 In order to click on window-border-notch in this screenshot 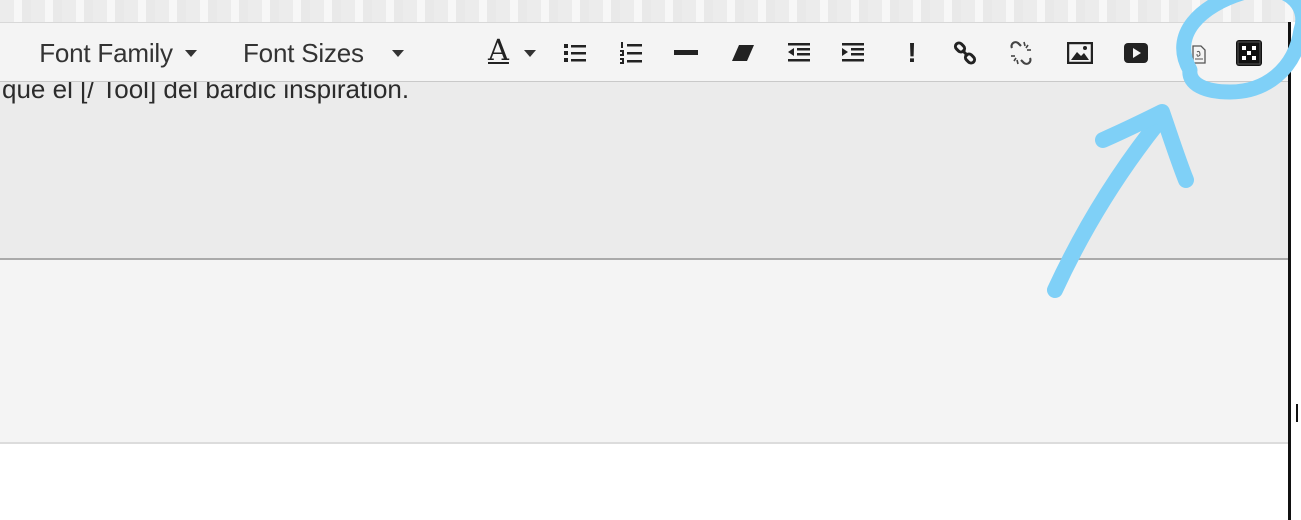, I will do `click(1298, 413)`.